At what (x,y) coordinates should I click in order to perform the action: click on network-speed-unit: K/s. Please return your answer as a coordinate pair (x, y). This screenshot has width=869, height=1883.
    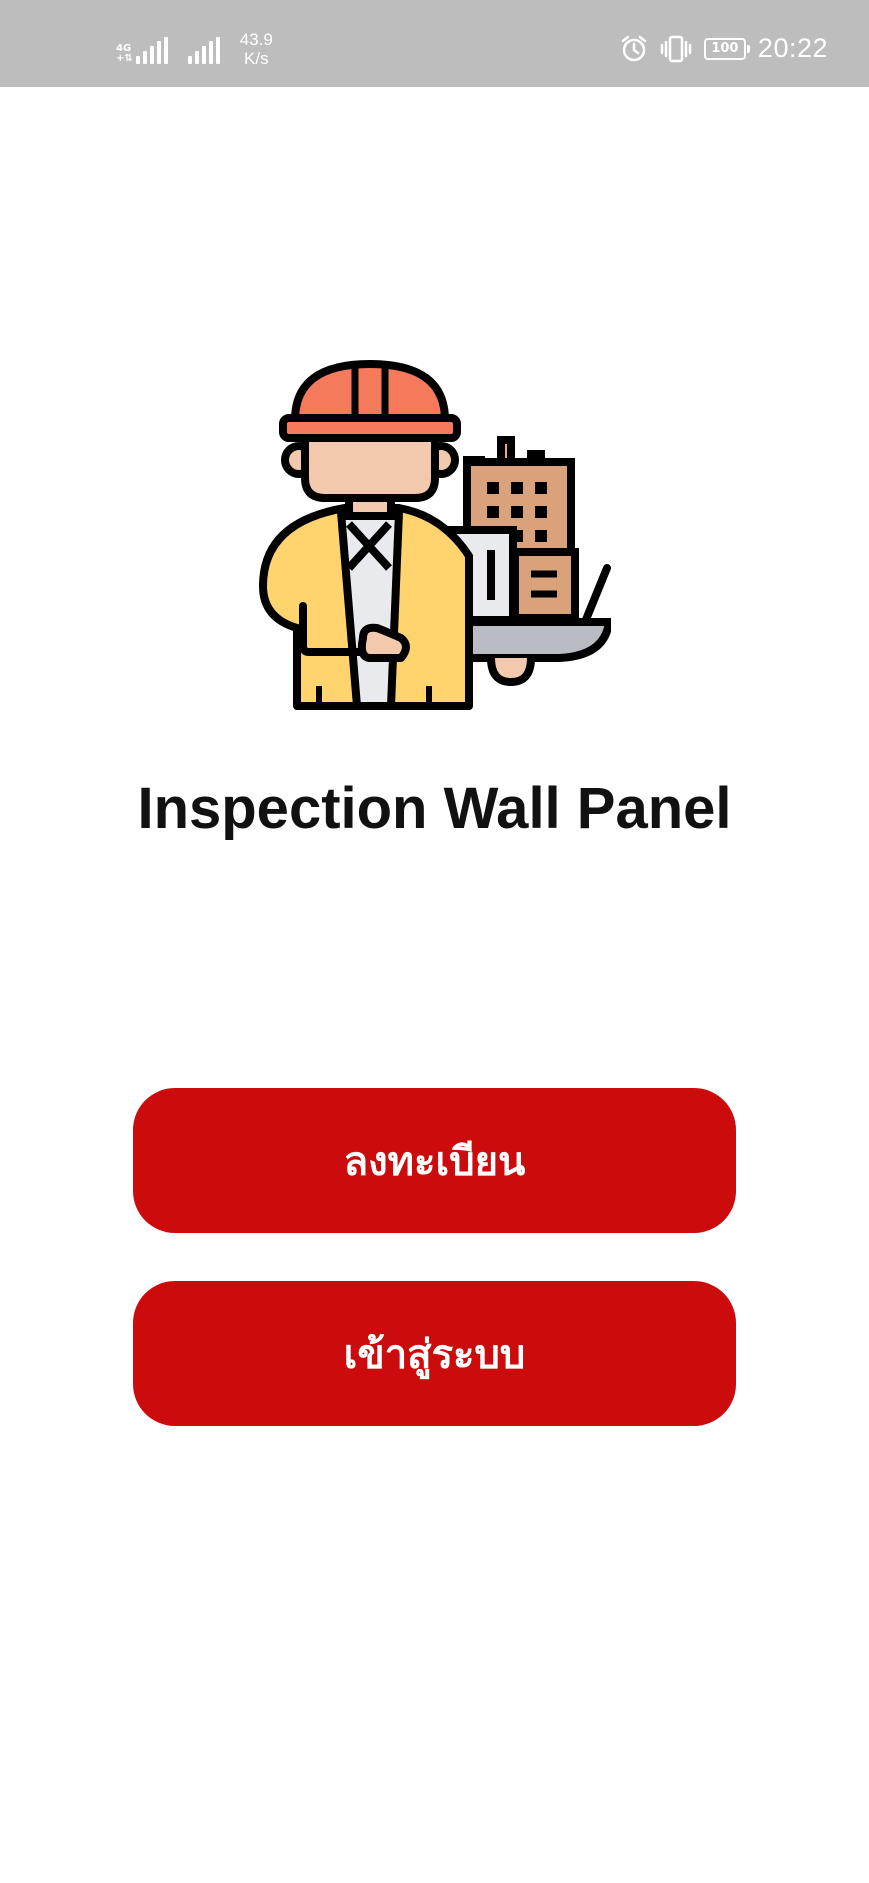
    Looking at the image, I should click on (256, 58).